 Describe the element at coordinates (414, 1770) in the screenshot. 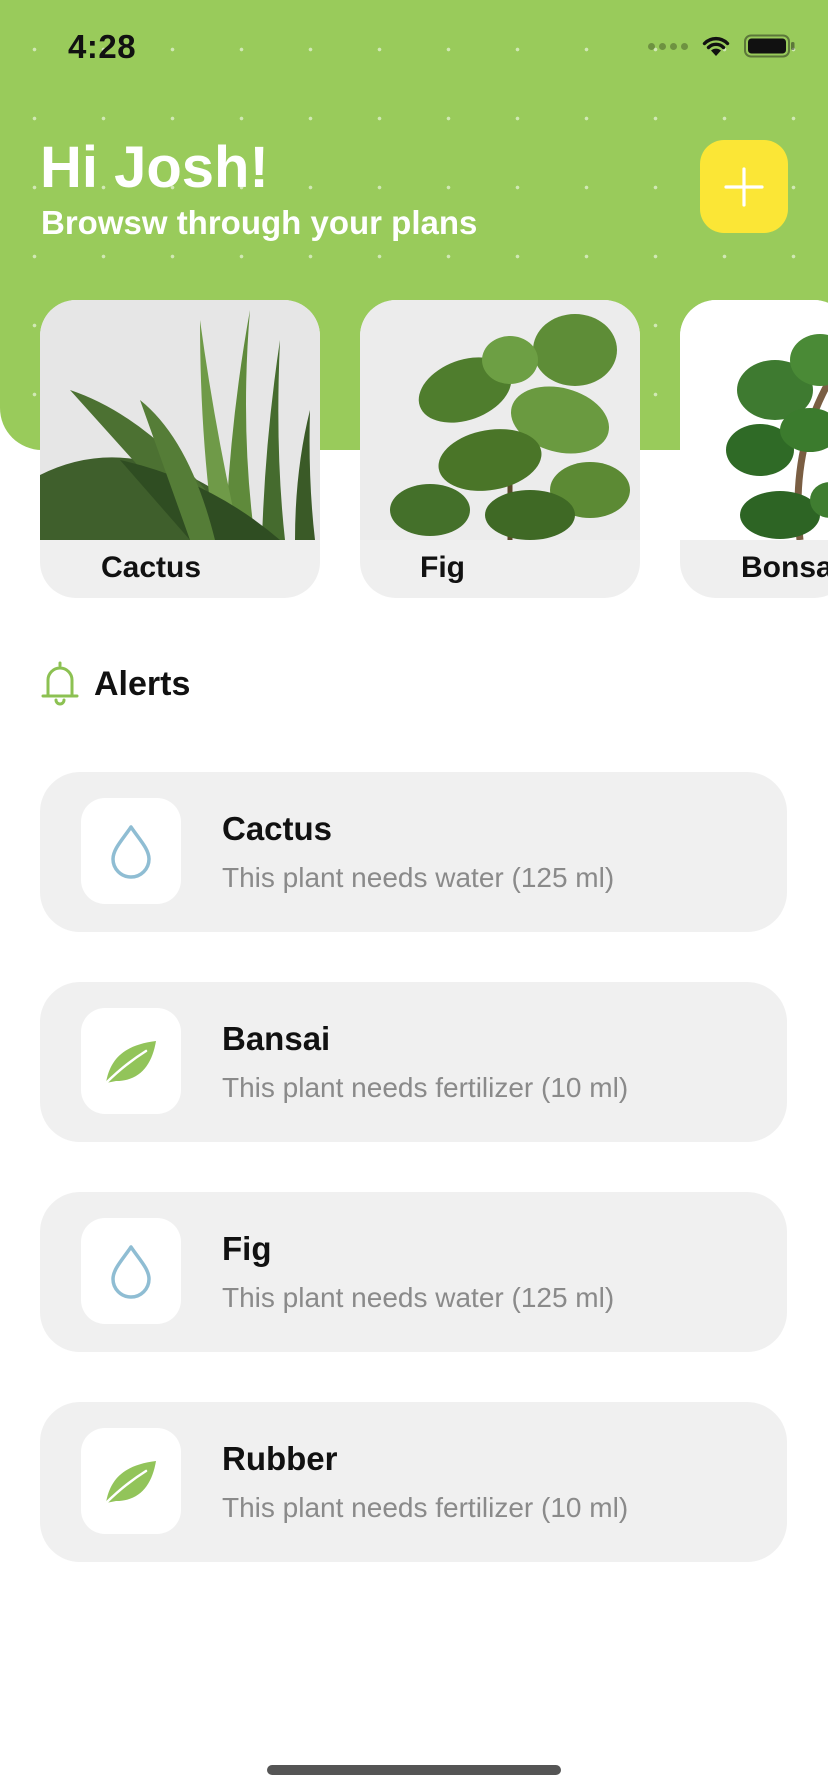

I see `home-indicator` at that location.